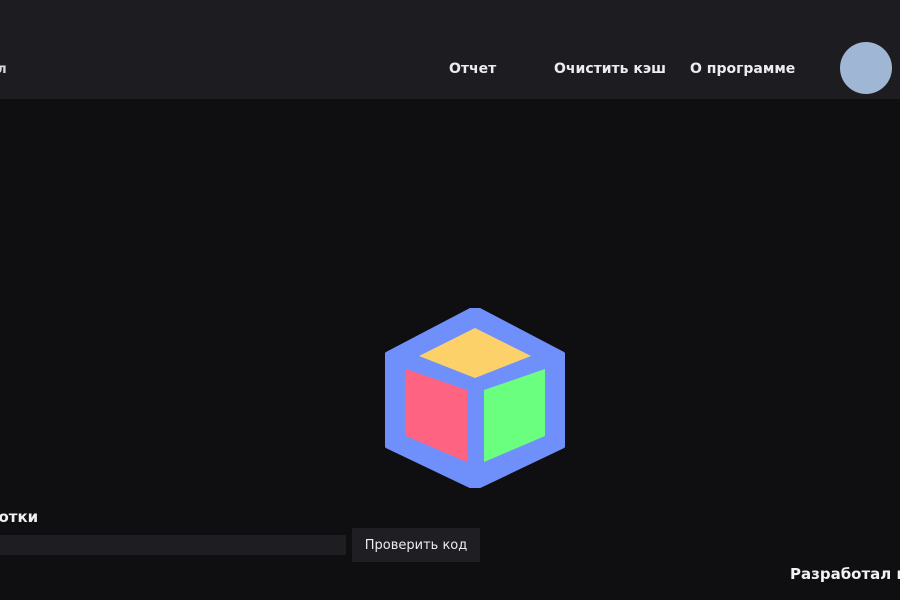 This screenshot has width=900, height=600. What do you see at coordinates (866, 68) in the screenshot?
I see `avatar` at bounding box center [866, 68].